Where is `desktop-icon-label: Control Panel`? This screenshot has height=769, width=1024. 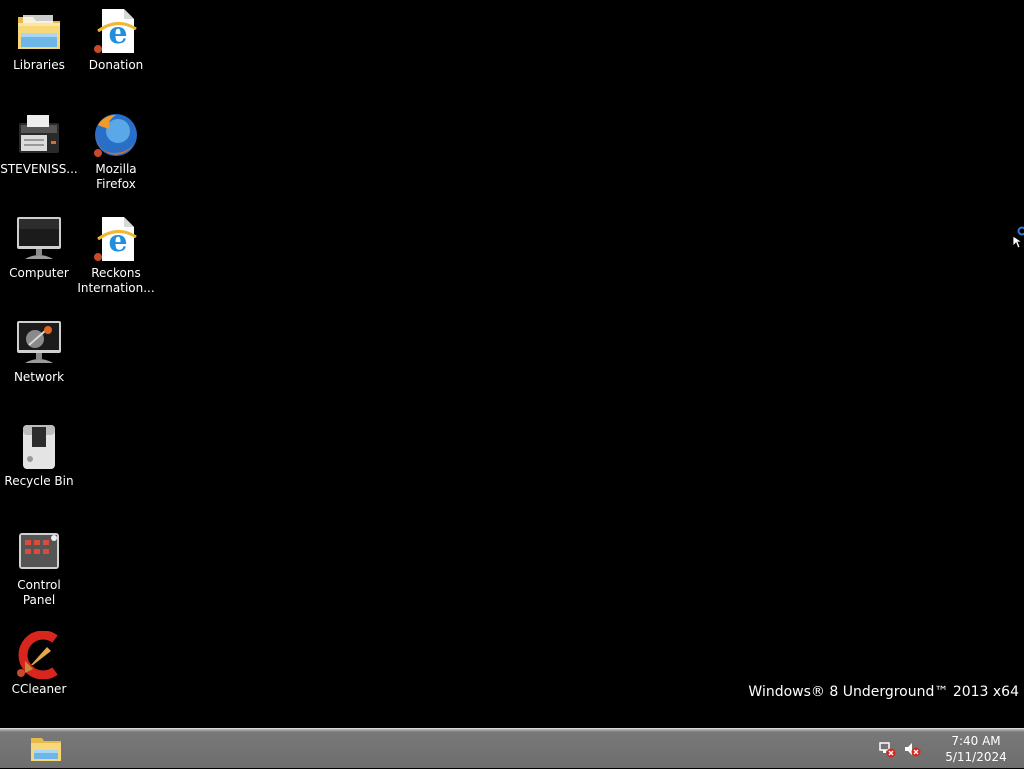
desktop-icon-label: Control Panel is located at coordinates (39, 593).